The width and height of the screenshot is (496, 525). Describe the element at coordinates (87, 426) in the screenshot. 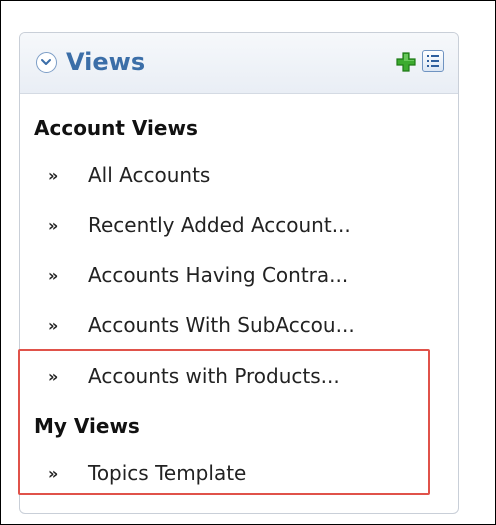

I see `section-title-my-views: My Views` at that location.